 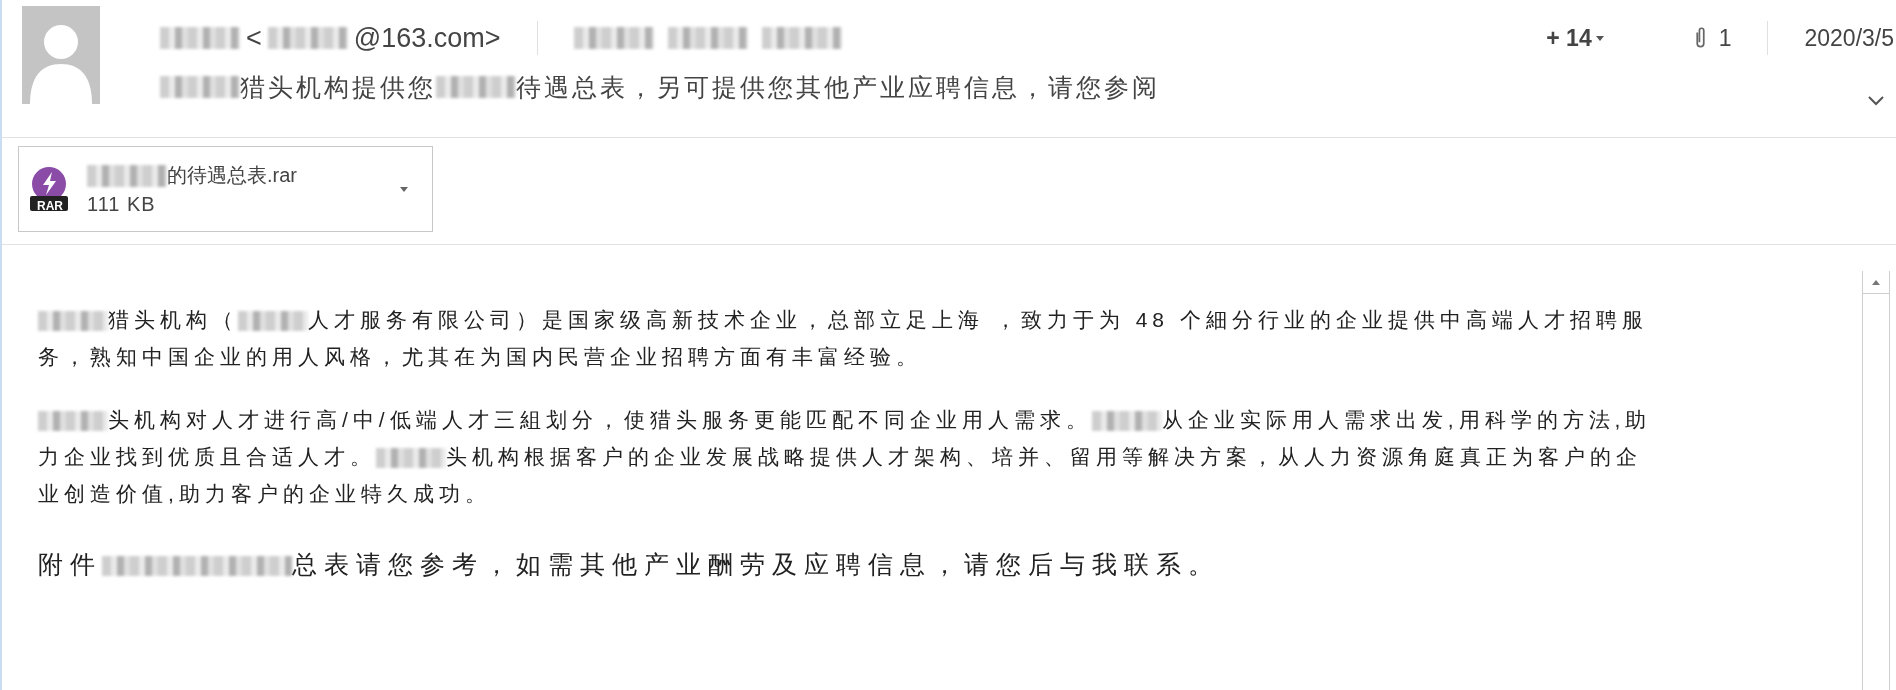 I want to click on avatar-icon, so click(x=61, y=55).